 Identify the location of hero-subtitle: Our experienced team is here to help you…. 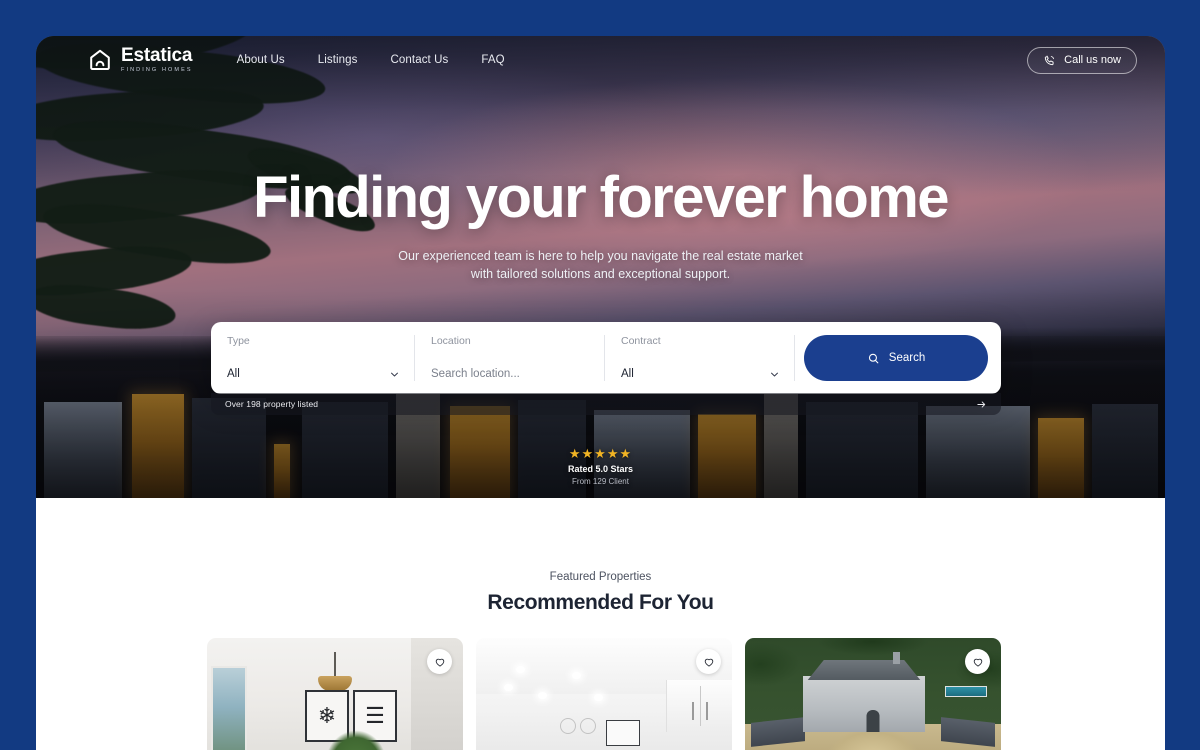
(600, 265).